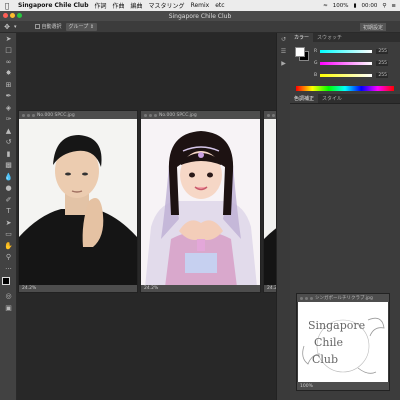  I want to click on properties-panel-icon: ☰, so click(283, 51).